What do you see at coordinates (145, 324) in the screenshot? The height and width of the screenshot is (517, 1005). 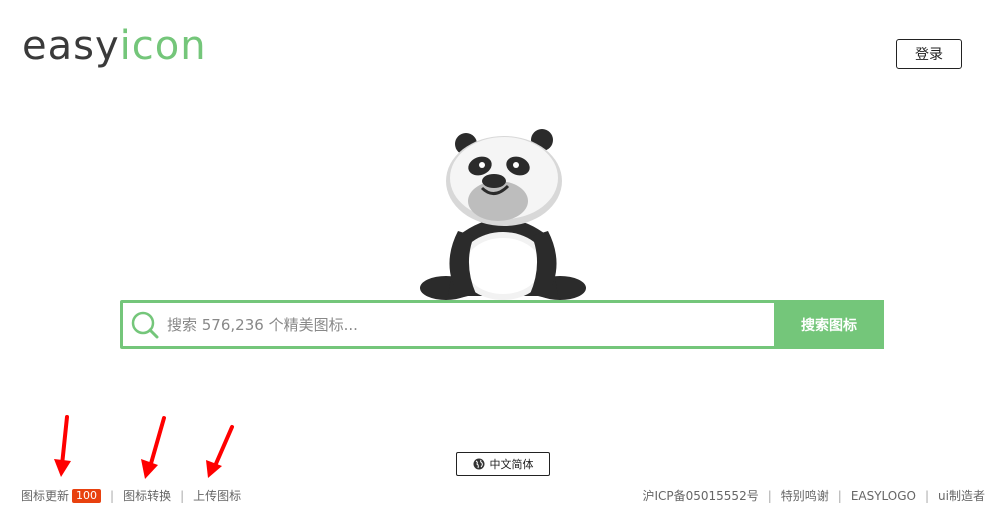 I see `search-icon` at bounding box center [145, 324].